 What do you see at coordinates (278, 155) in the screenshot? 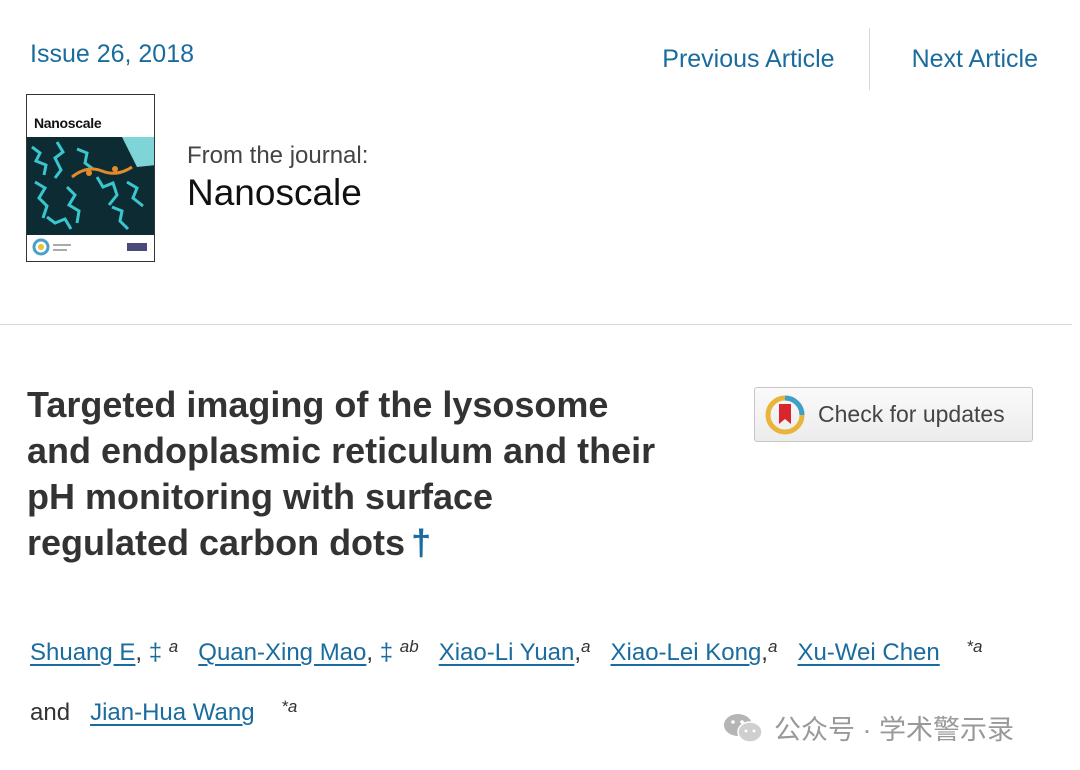
I see `from-journal-label: From the journal:` at bounding box center [278, 155].